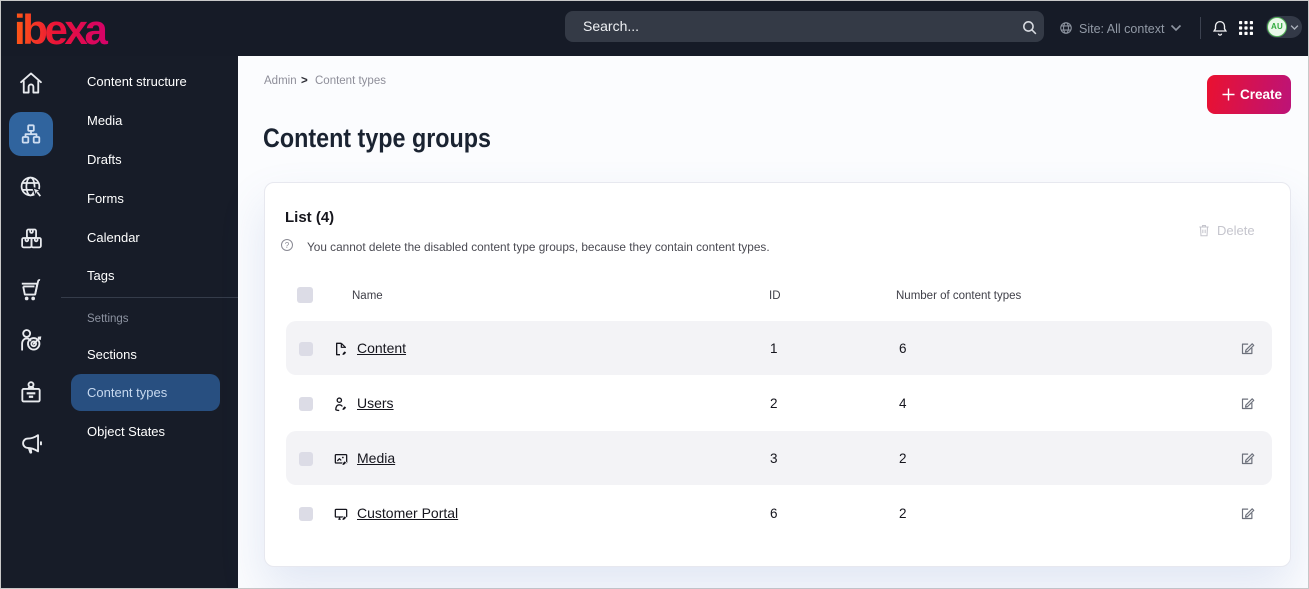  I want to click on svg-text: ibexa, so click(61, 28).